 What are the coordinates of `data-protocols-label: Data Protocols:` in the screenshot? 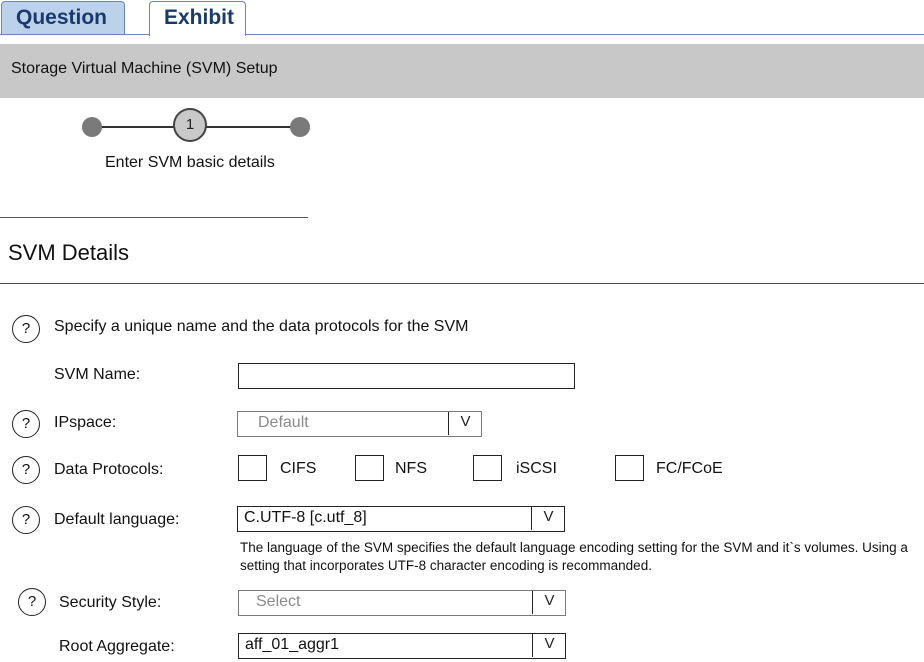 It's located at (109, 469).